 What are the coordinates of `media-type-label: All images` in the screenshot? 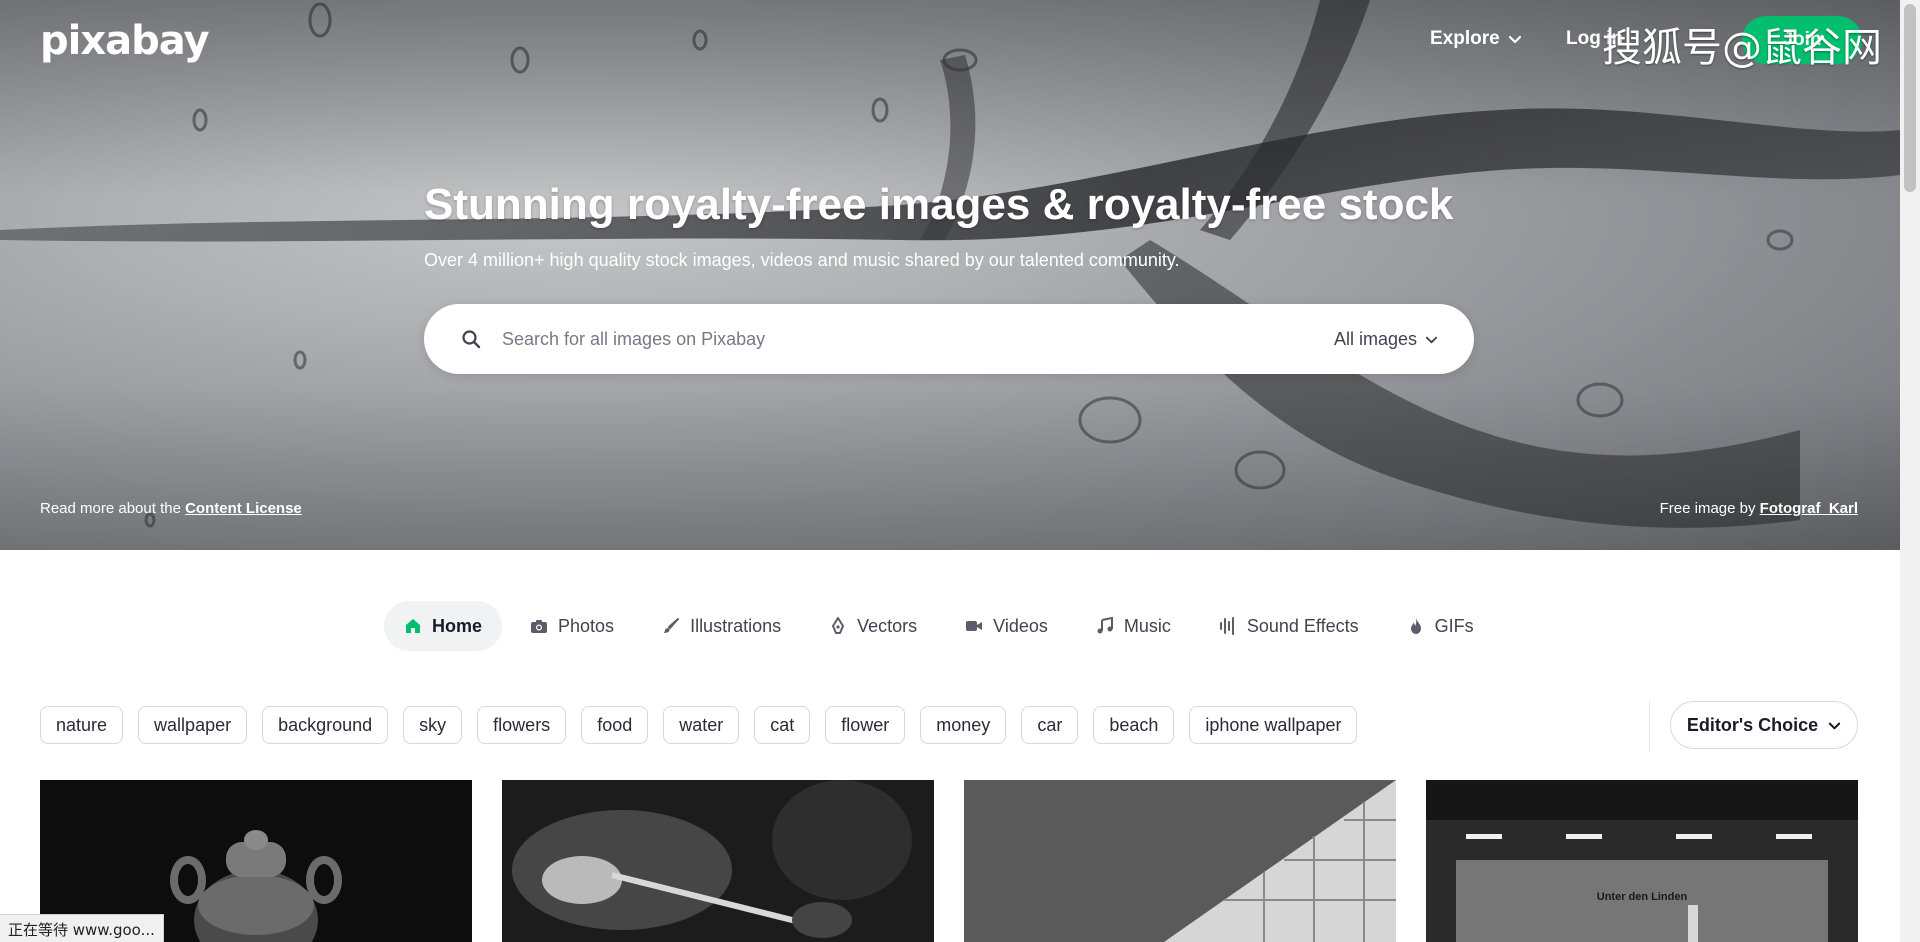 It's located at (1375, 338).